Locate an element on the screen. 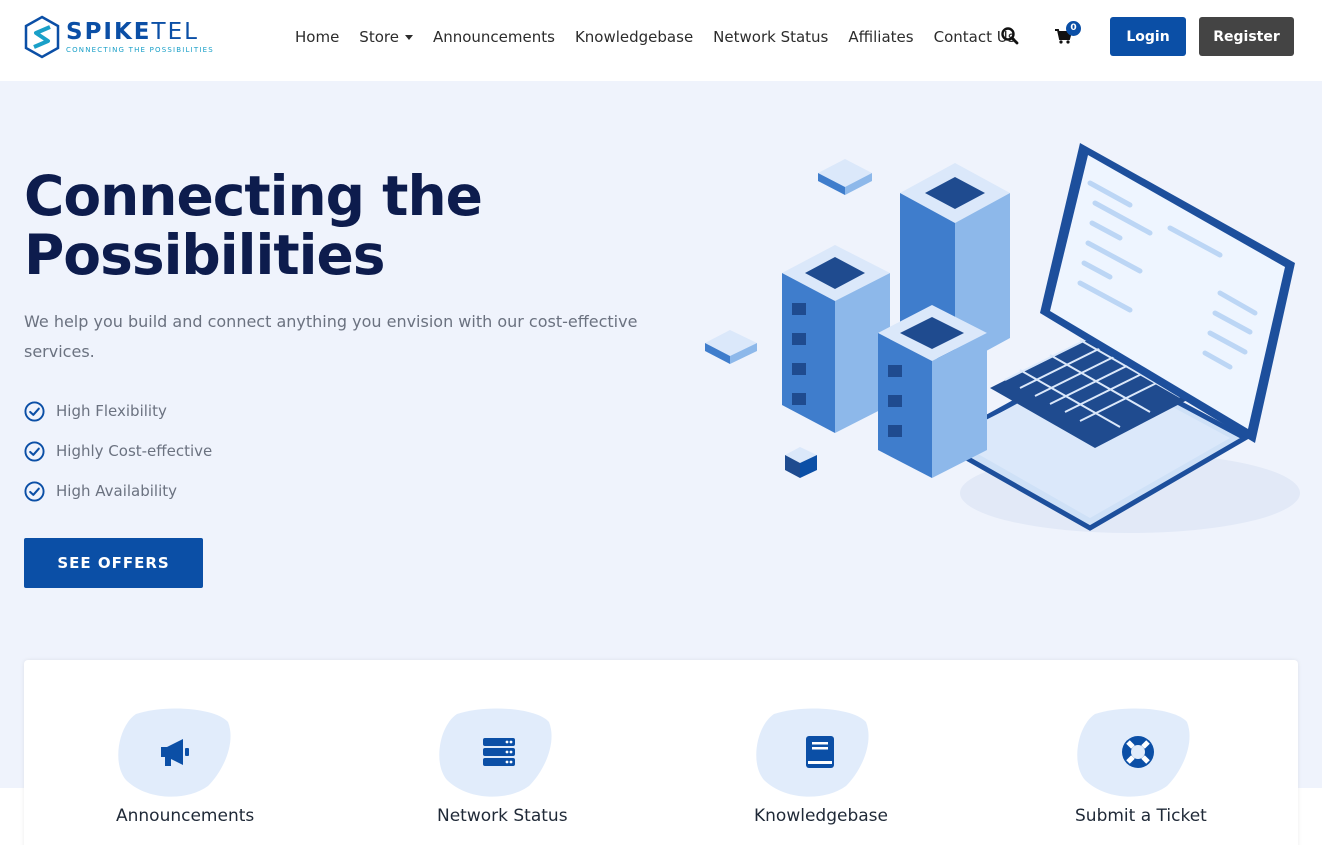  feature-item: Highly Cost-effective is located at coordinates (118, 451).